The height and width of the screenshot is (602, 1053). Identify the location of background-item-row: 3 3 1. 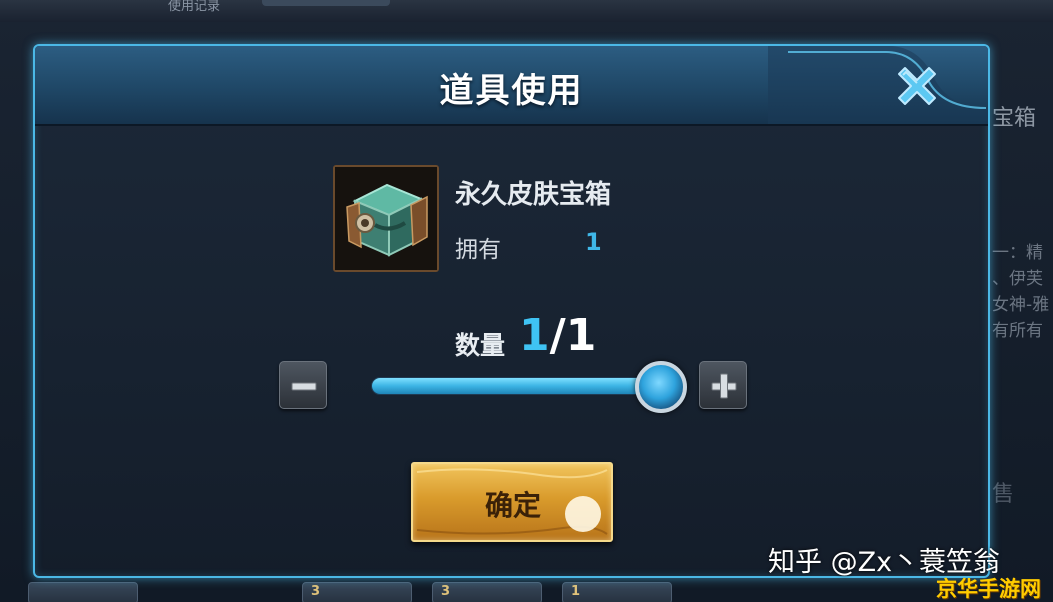
(540, 591).